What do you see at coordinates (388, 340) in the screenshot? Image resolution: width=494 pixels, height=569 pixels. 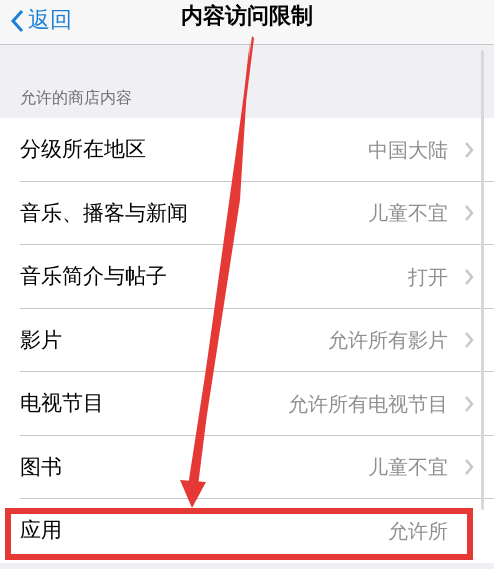 I see `row-value: 允许所有影片` at bounding box center [388, 340].